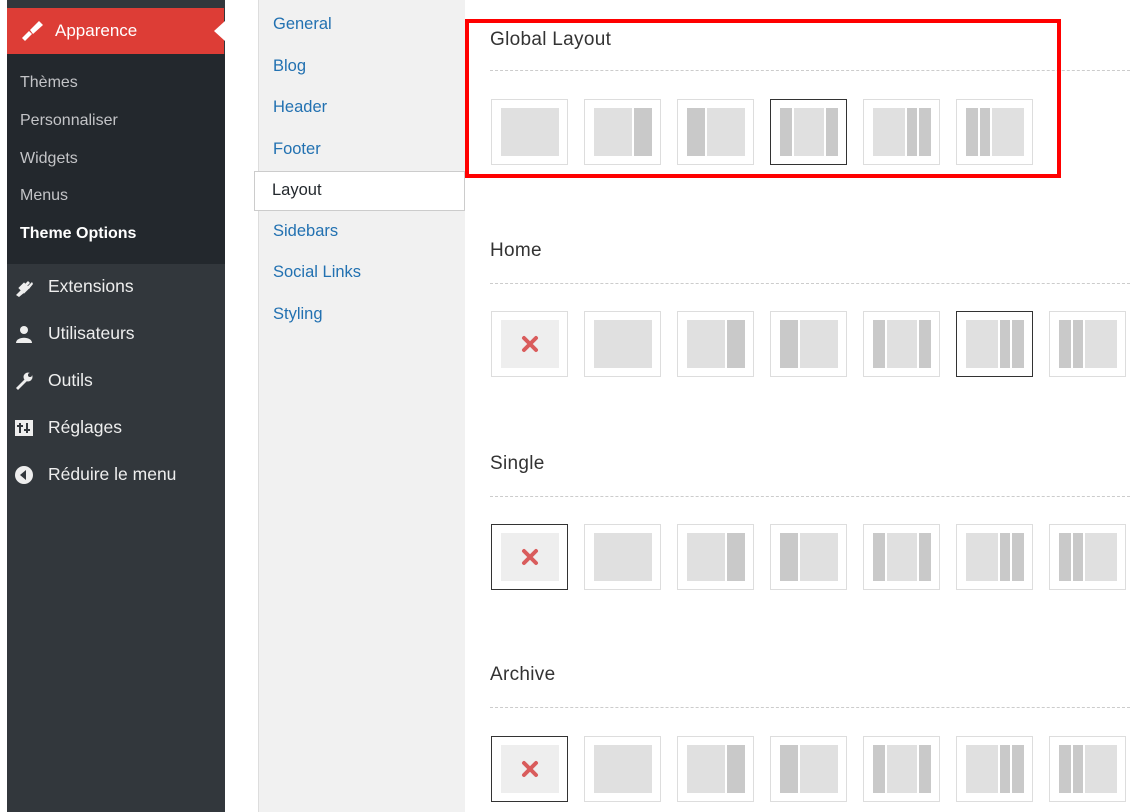  Describe the element at coordinates (297, 149) in the screenshot. I see `tab-footer: Footer` at that location.